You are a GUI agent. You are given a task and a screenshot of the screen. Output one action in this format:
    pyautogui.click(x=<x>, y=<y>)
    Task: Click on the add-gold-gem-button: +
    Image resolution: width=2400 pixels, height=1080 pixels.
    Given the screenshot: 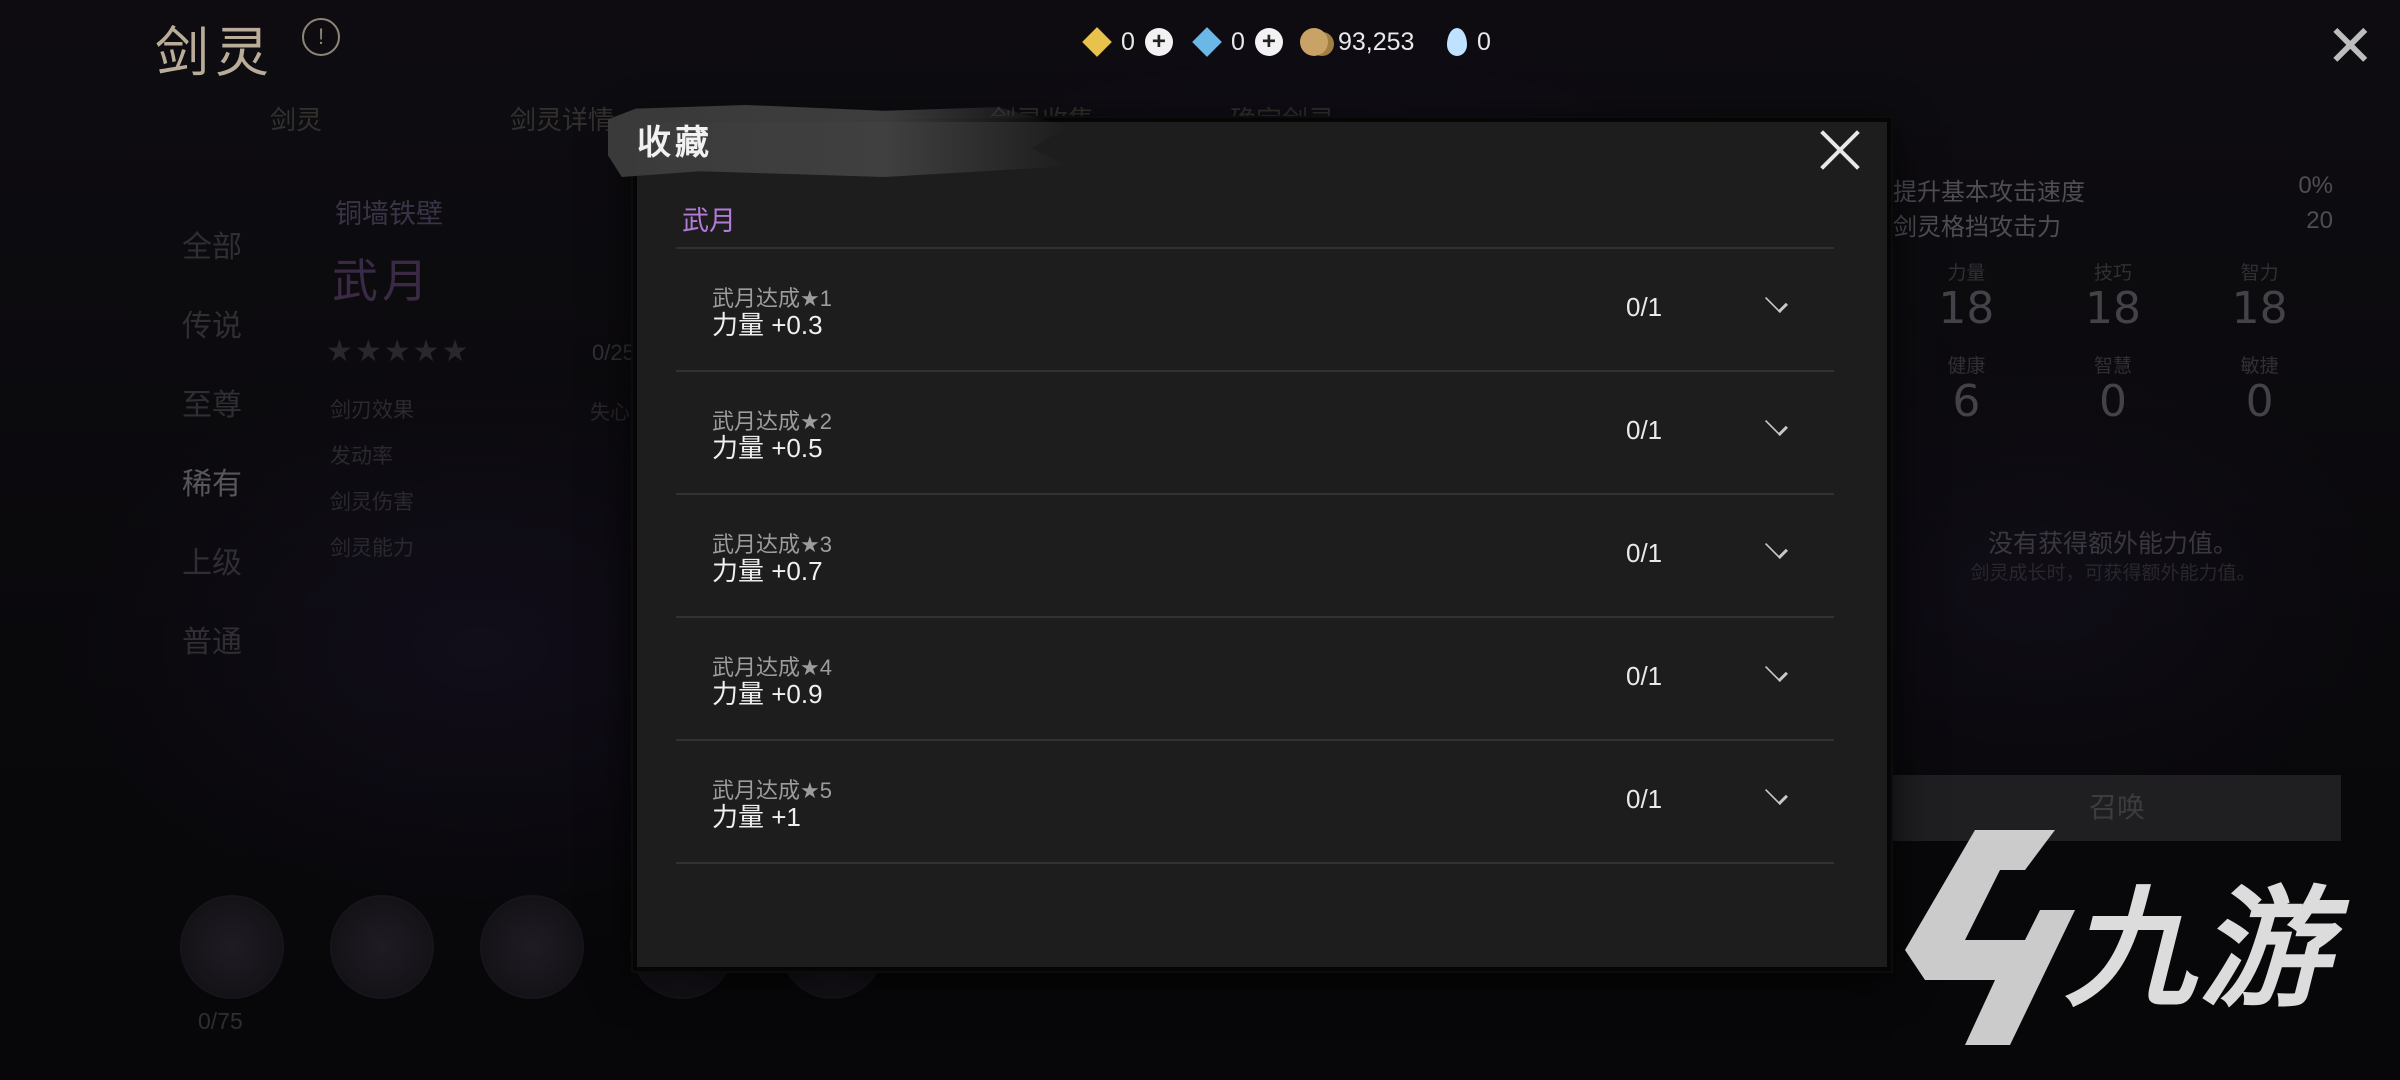 What is the action you would take?
    pyautogui.click(x=1158, y=42)
    